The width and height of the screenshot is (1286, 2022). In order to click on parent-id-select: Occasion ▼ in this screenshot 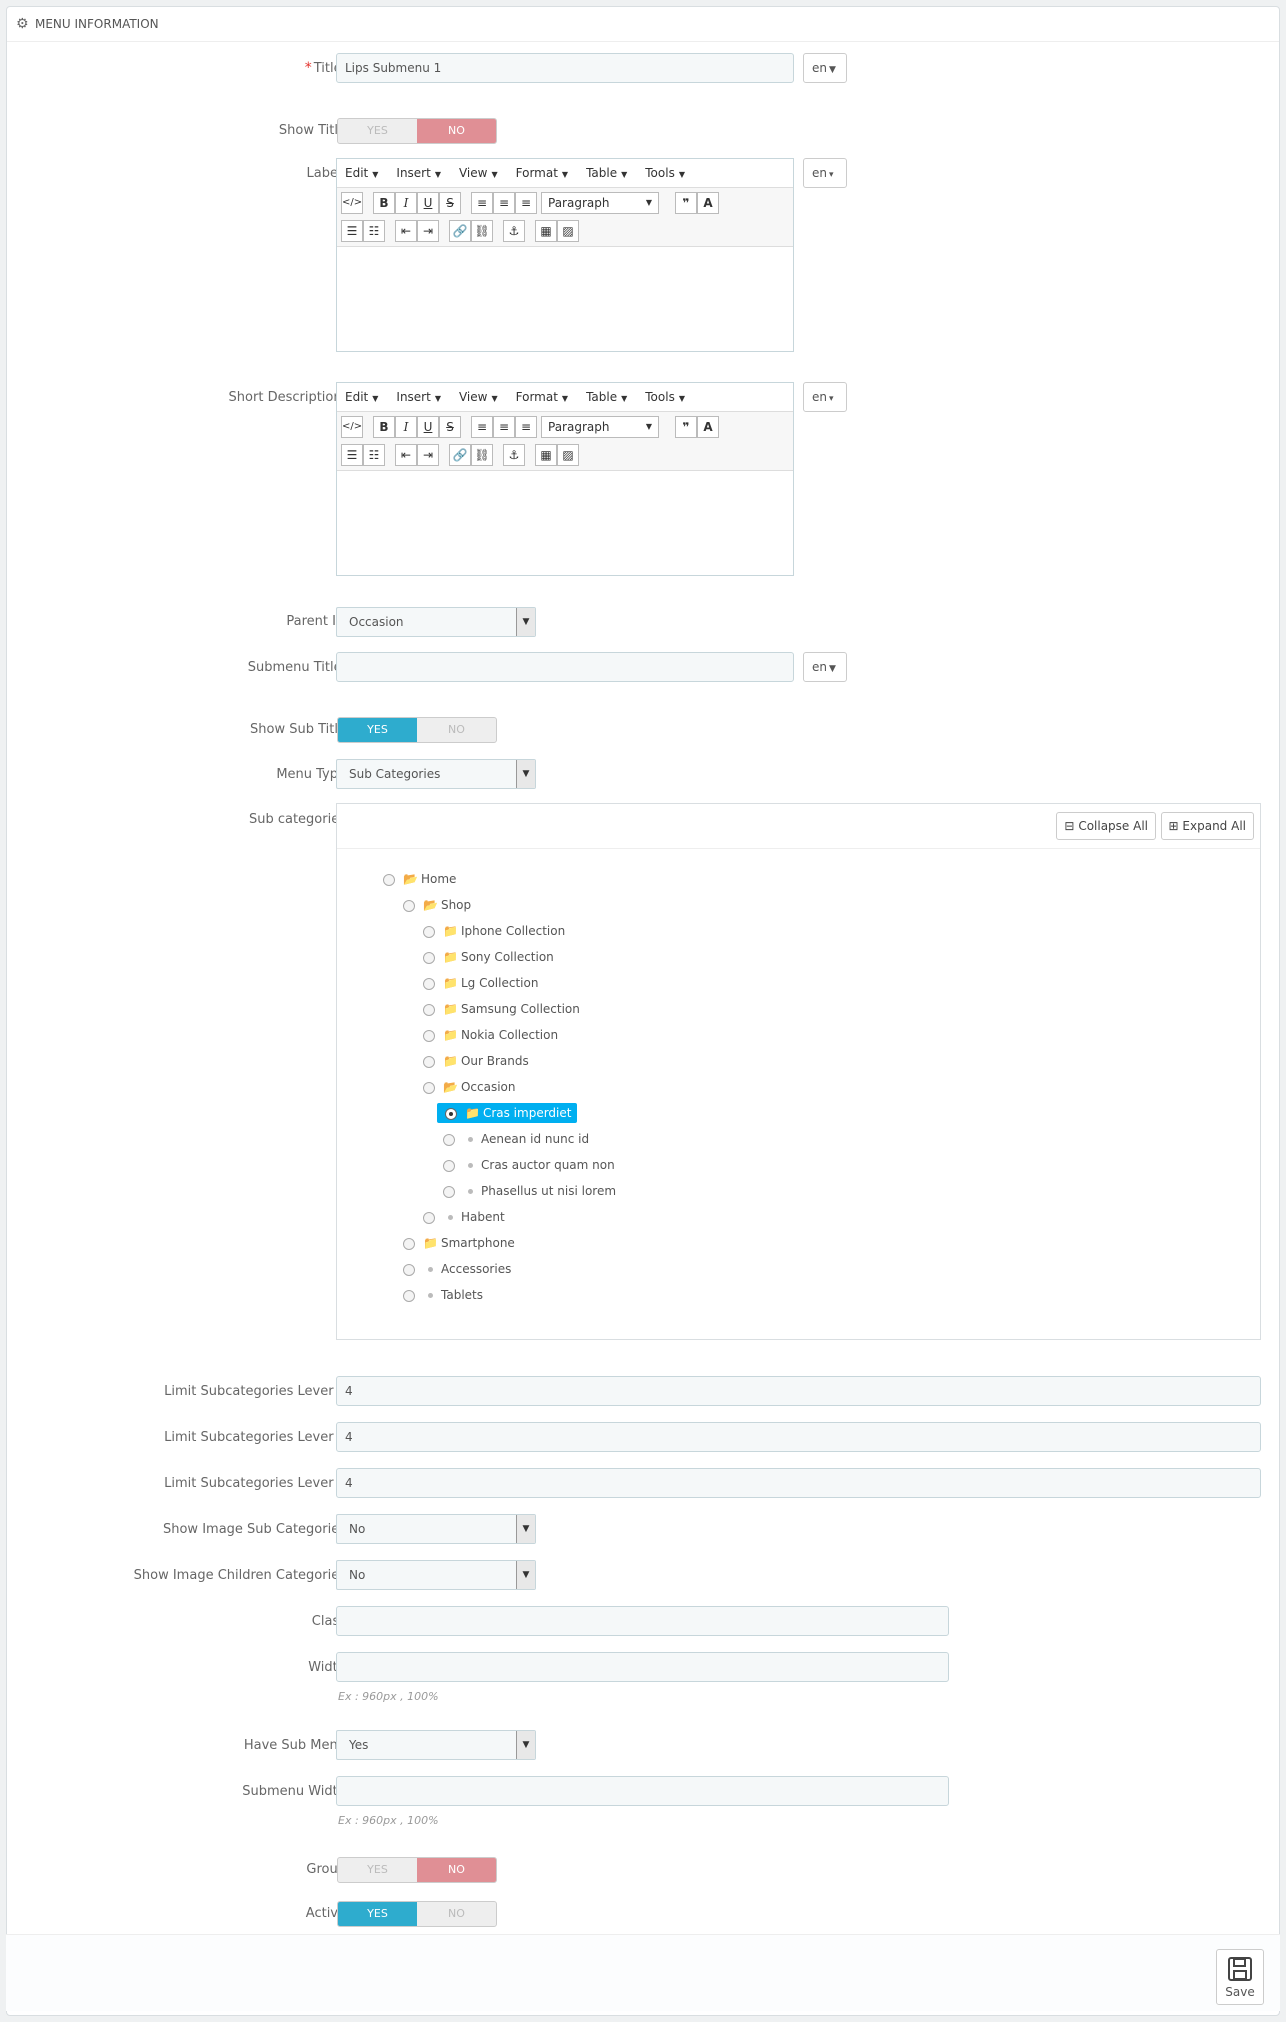, I will do `click(436, 622)`.